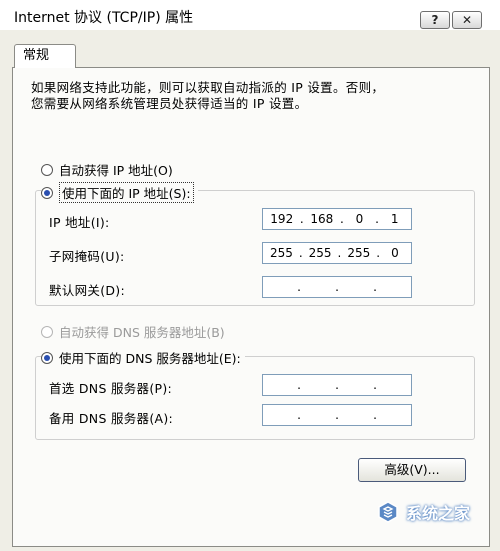 The image size is (500, 551). Describe the element at coordinates (435, 20) in the screenshot. I see `help-button: ?` at that location.